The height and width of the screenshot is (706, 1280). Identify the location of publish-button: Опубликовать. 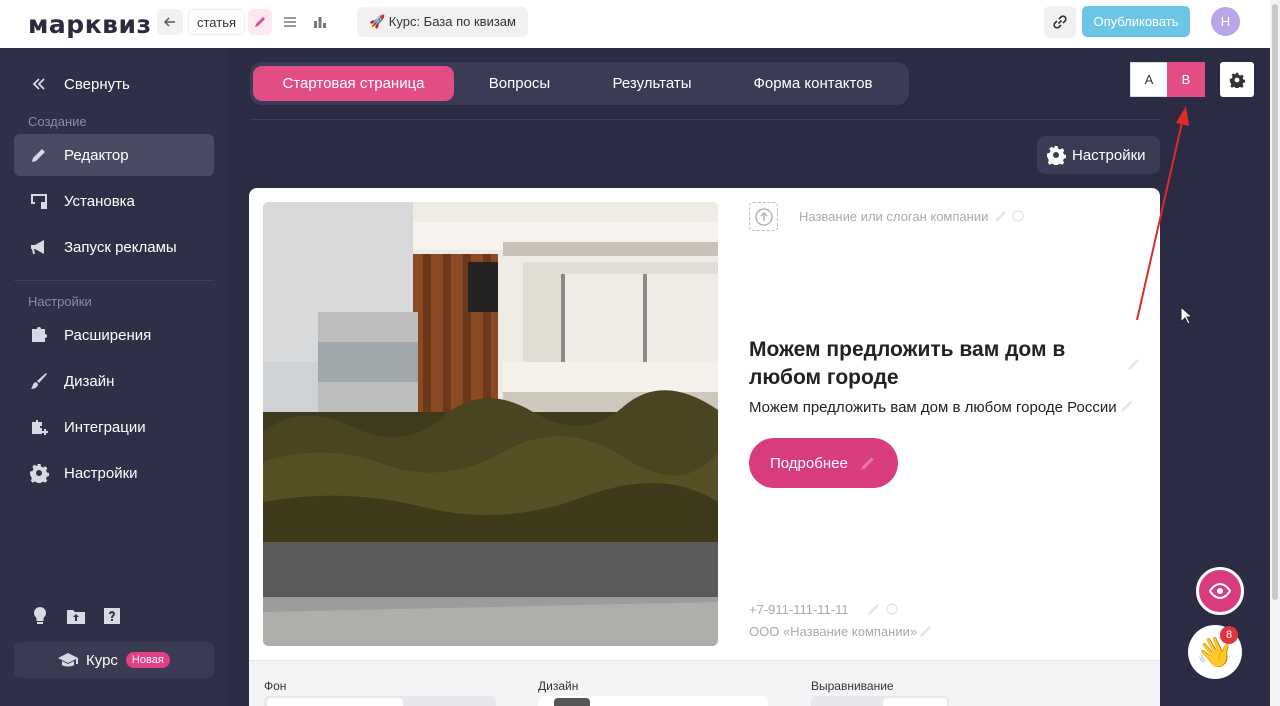
(1136, 21).